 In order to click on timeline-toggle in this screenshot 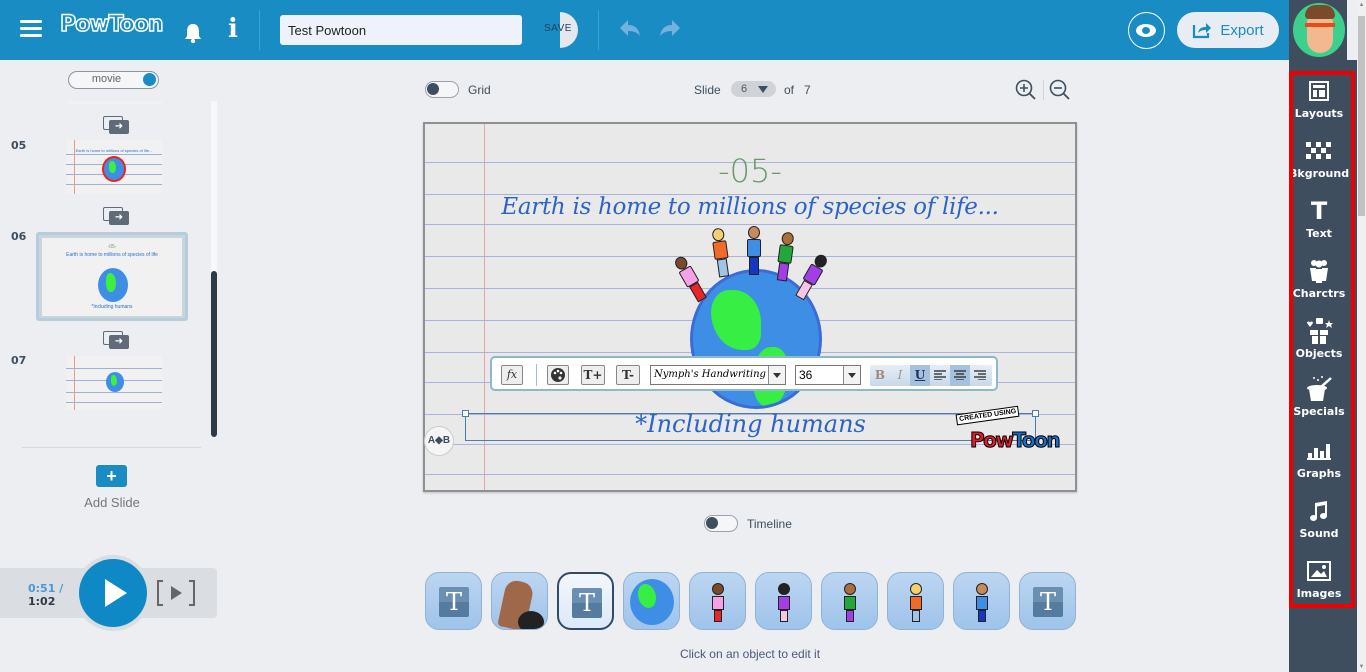, I will do `click(721, 523)`.